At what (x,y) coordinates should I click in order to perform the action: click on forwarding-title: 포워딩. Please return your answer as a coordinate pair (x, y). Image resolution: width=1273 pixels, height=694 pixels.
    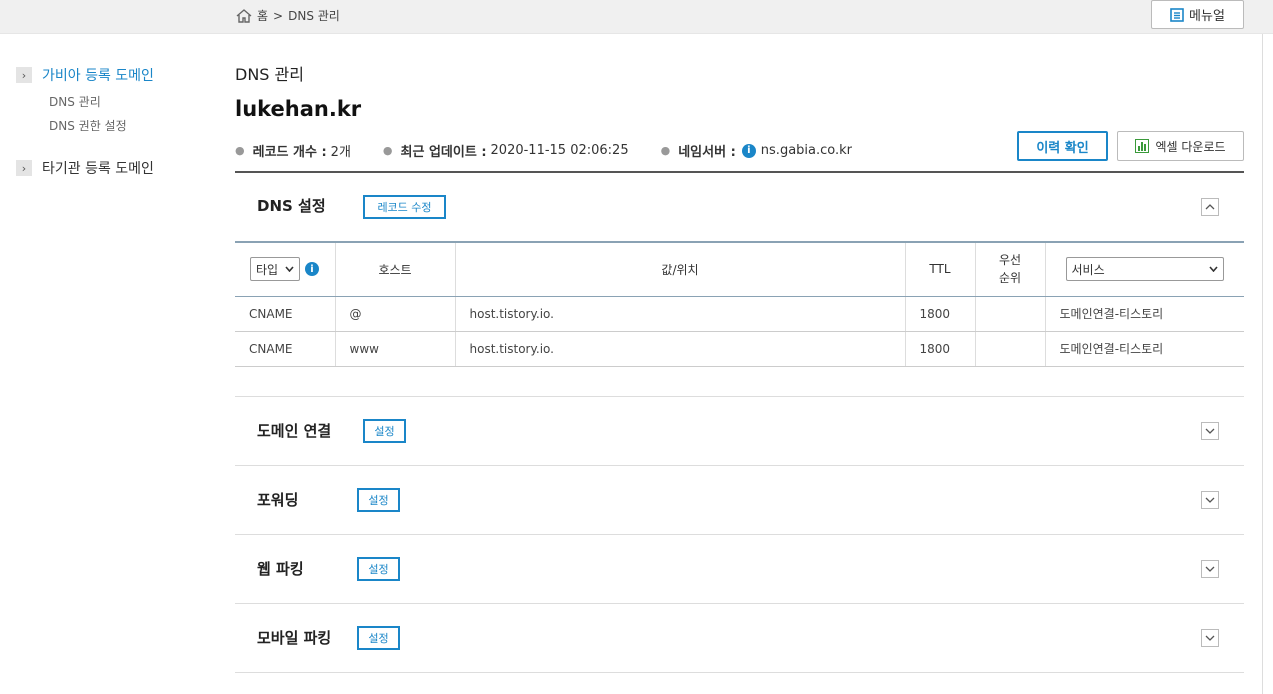
    Looking at the image, I should click on (278, 500).